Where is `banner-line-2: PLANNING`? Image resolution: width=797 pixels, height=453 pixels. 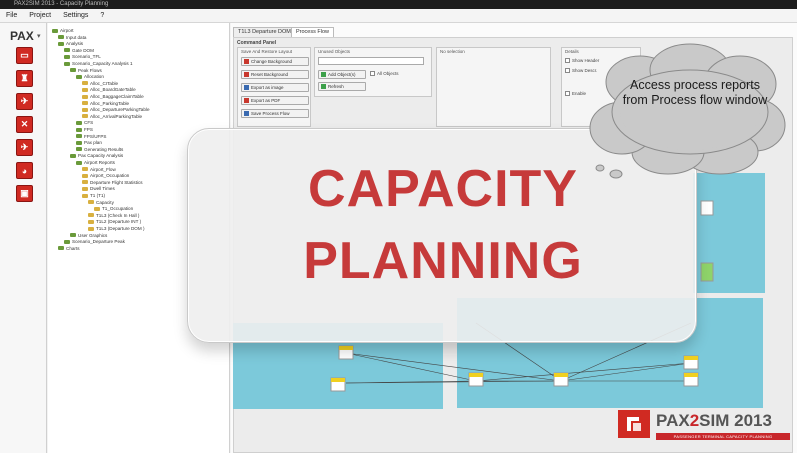 banner-line-2: PLANNING is located at coordinates (443, 261).